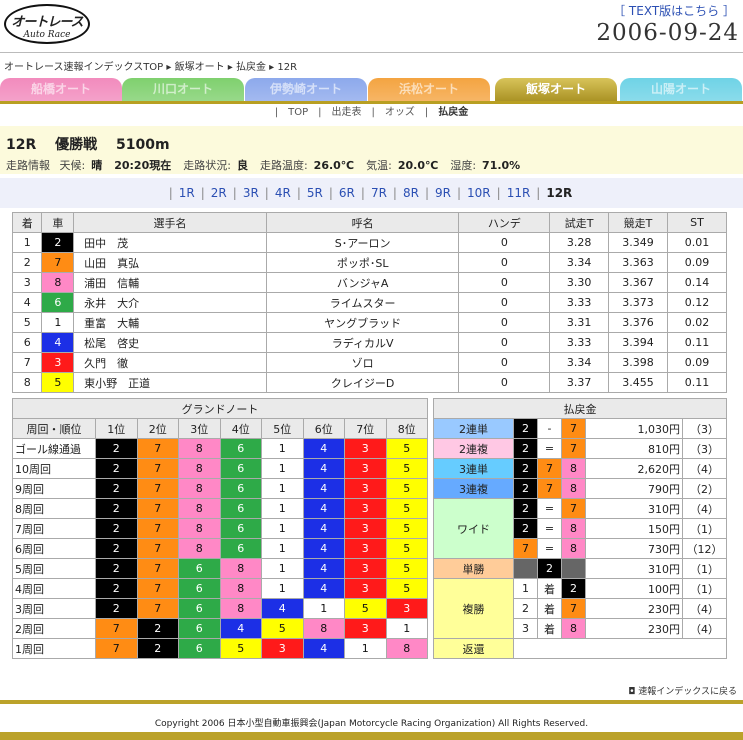 The image size is (743, 740). Describe the element at coordinates (54, 428) in the screenshot. I see `column-header: 周回・順位` at that location.